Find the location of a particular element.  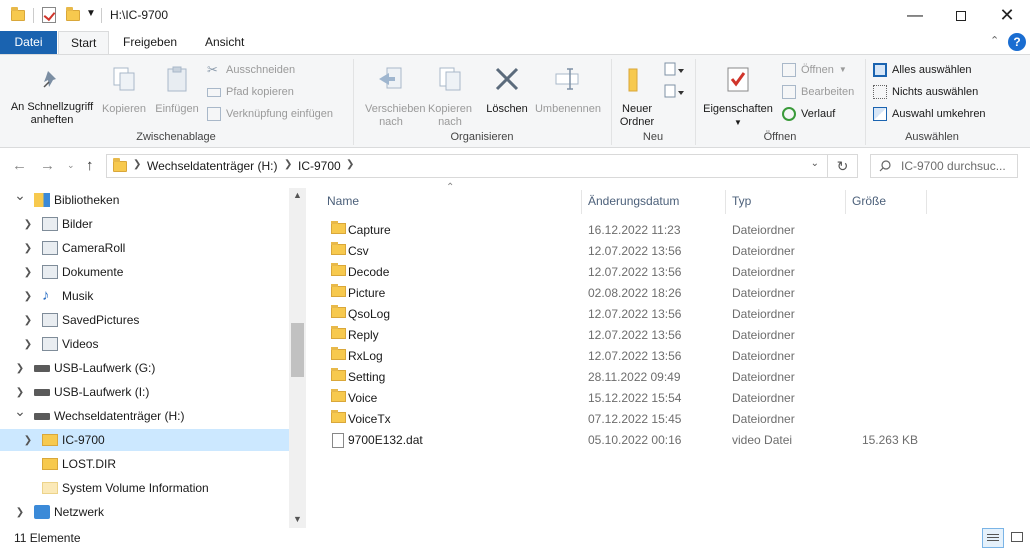

minimize-button: — is located at coordinates (915, 15).